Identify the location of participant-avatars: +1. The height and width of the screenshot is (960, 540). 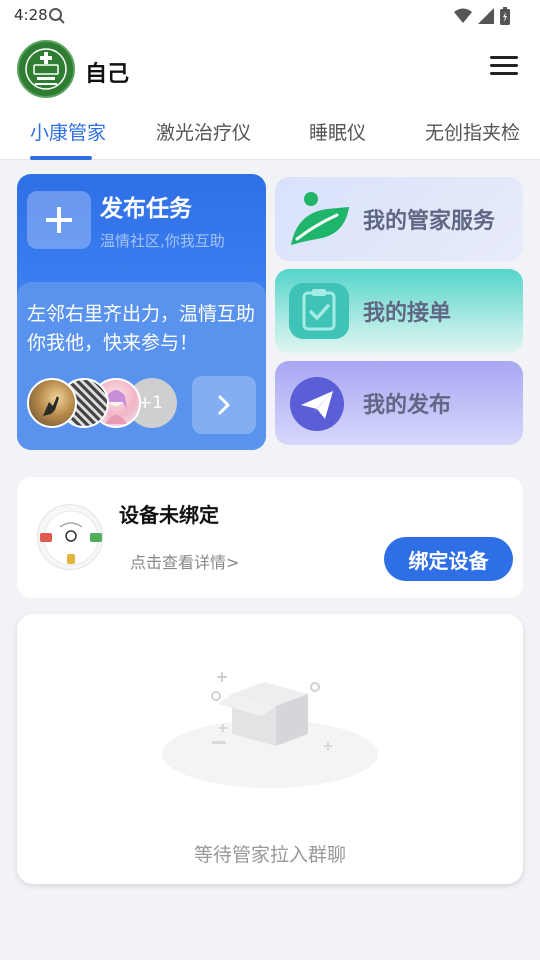
(107, 404).